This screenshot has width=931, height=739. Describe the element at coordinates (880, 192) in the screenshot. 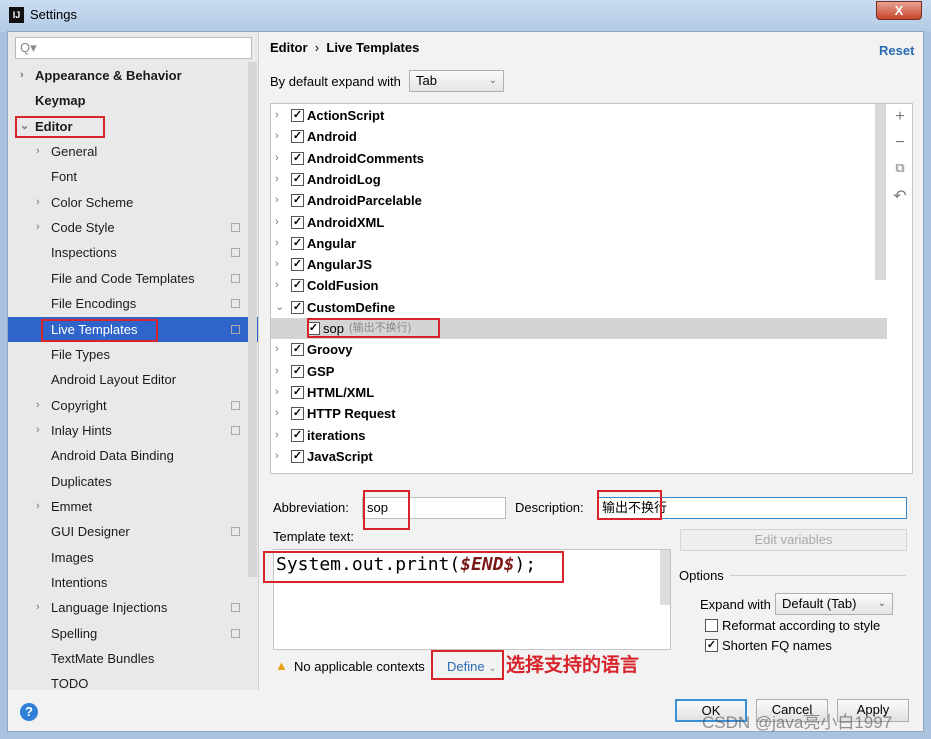

I see `tree-scrollbar` at that location.